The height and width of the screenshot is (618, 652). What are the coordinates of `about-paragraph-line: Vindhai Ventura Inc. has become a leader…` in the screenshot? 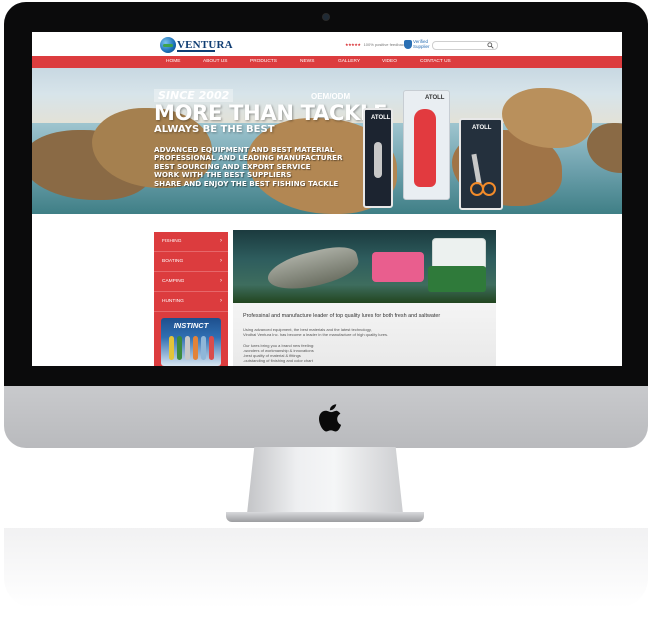 It's located at (316, 334).